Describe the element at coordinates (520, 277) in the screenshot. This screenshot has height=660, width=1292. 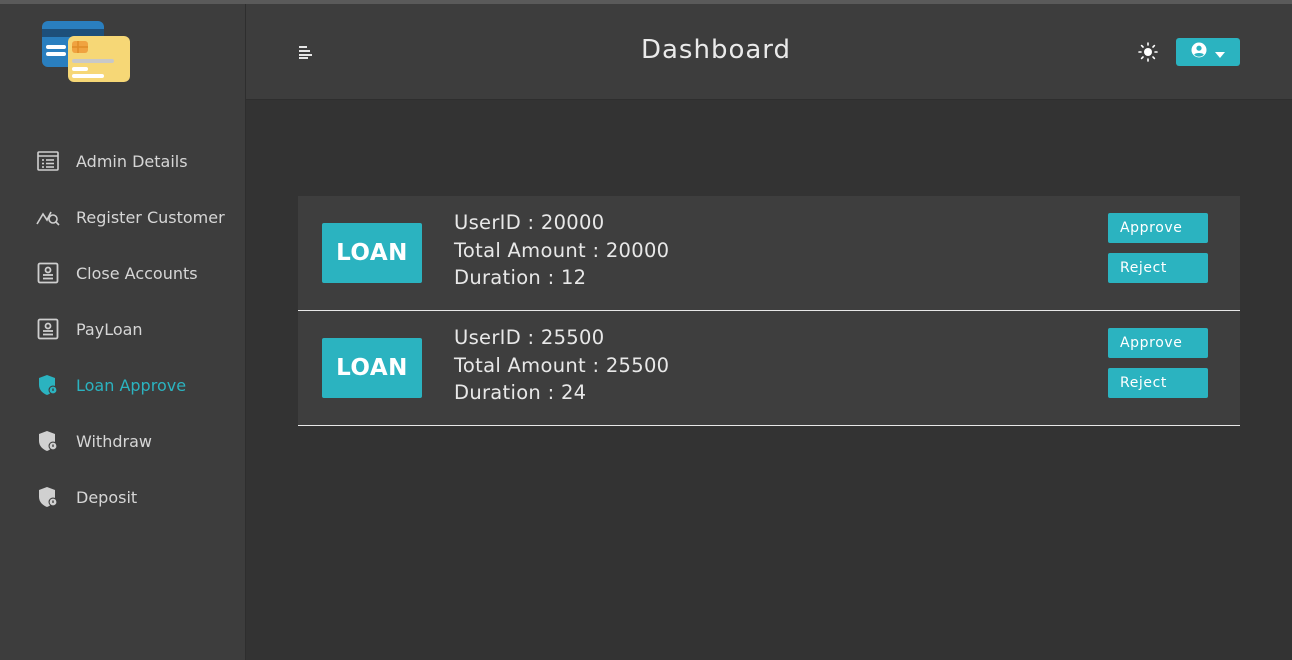
I see `loan-duration: Duration : 12` at that location.